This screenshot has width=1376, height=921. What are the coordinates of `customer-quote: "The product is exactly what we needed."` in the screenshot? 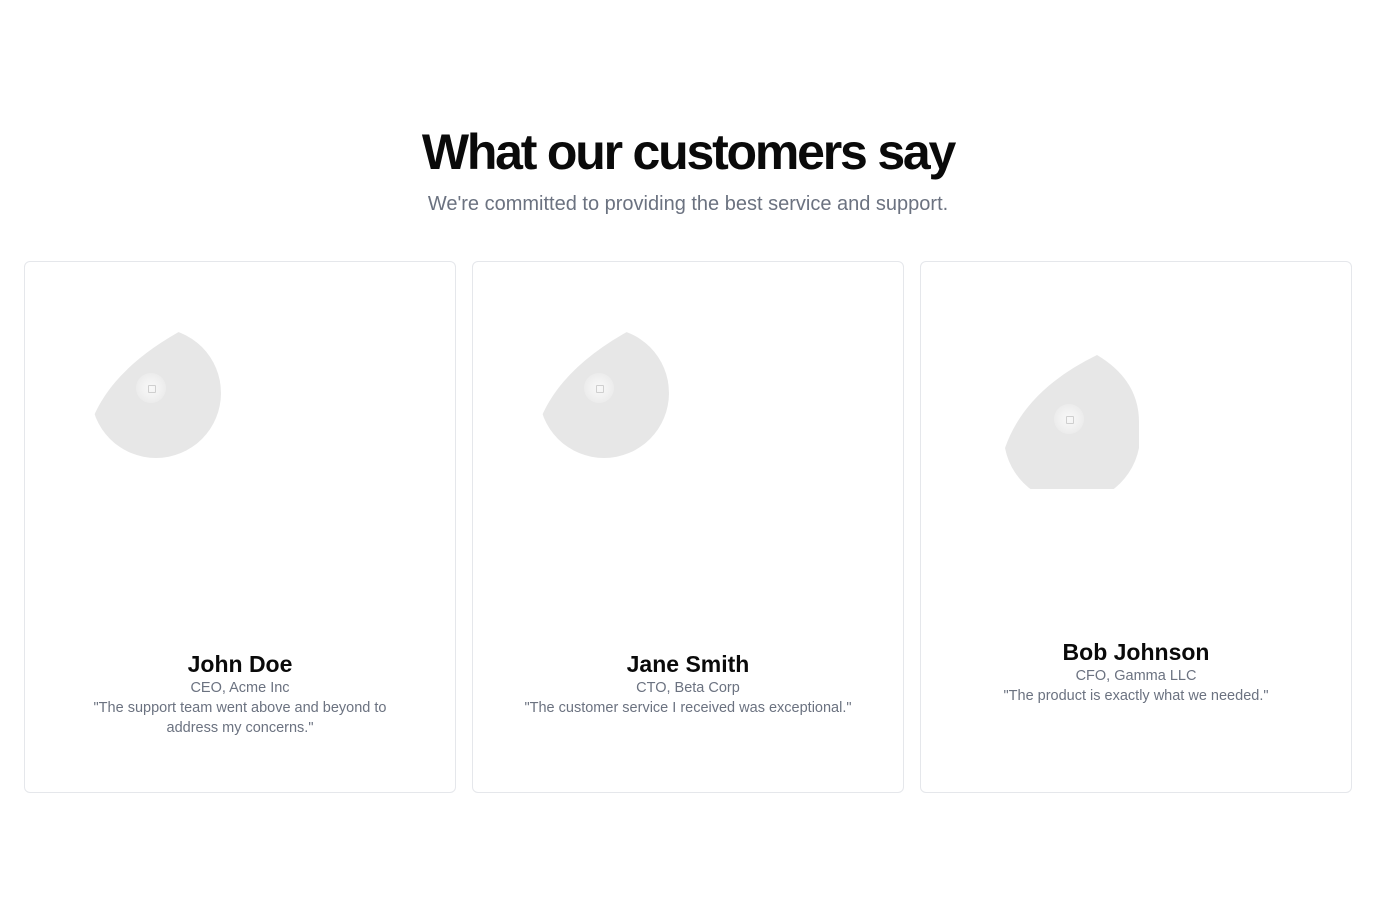 It's located at (1136, 696).